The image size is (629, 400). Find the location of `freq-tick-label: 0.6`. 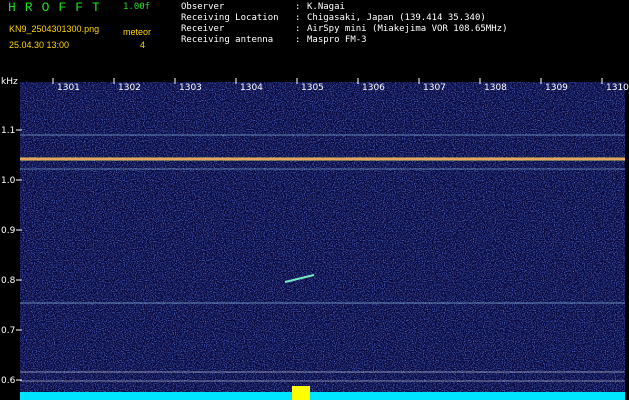

freq-tick-label: 0.6 is located at coordinates (8, 381).